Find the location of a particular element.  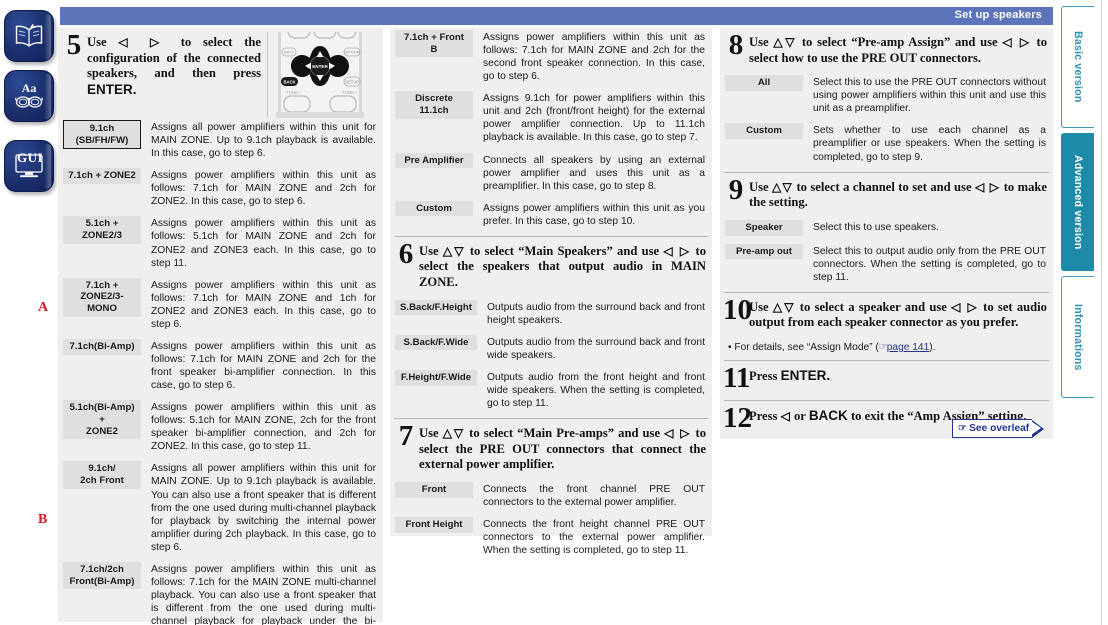

step-text-part2: to select “Main Pre-amps” and use is located at coordinates (565, 433).